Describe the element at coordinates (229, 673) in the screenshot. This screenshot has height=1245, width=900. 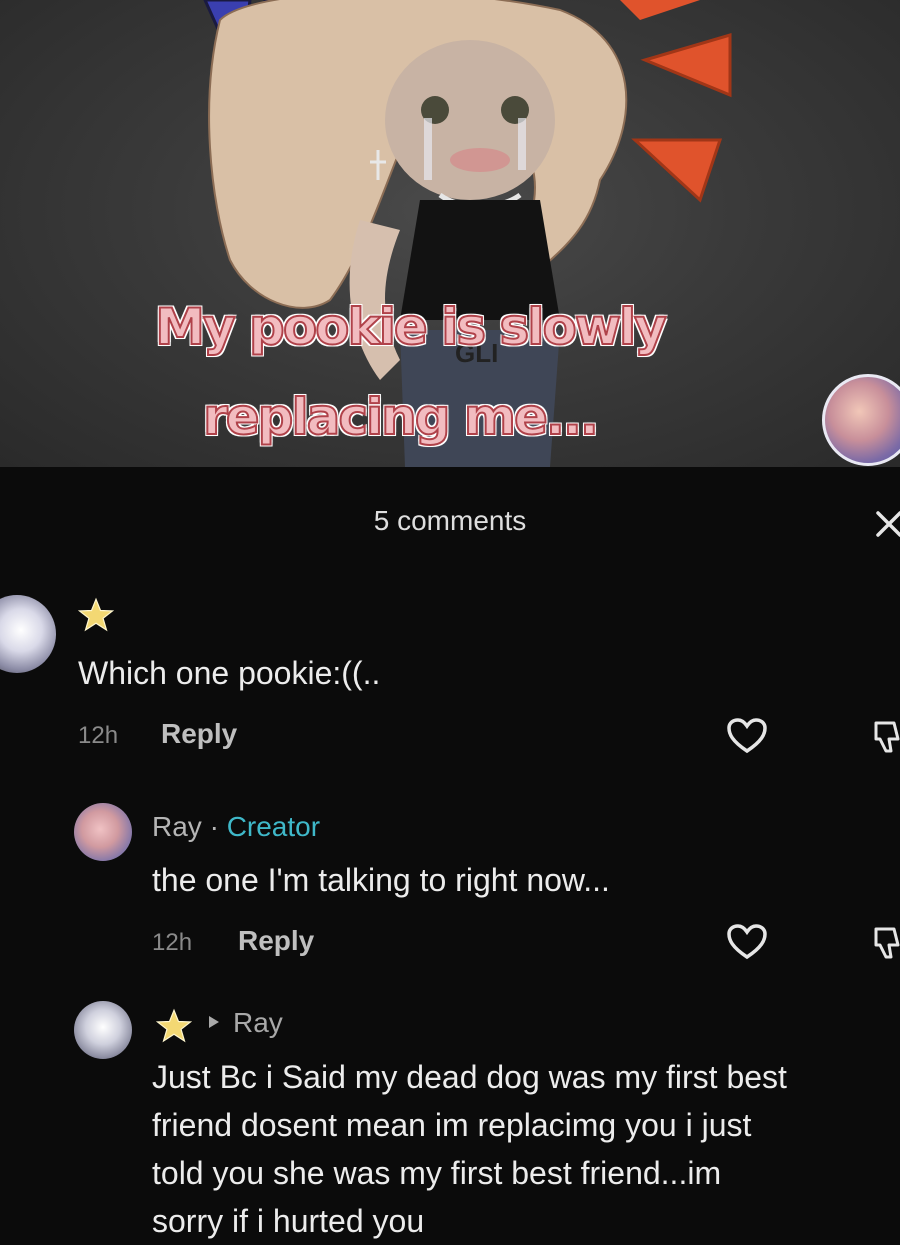
I see `comment-text: Which one pookie:((..` at that location.